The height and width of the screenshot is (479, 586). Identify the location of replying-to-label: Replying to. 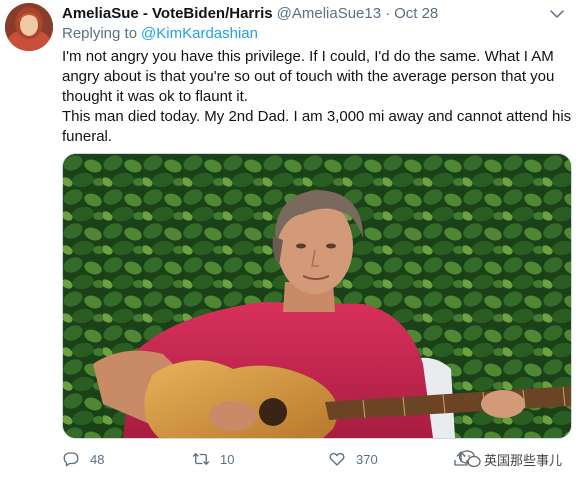
(100, 33).